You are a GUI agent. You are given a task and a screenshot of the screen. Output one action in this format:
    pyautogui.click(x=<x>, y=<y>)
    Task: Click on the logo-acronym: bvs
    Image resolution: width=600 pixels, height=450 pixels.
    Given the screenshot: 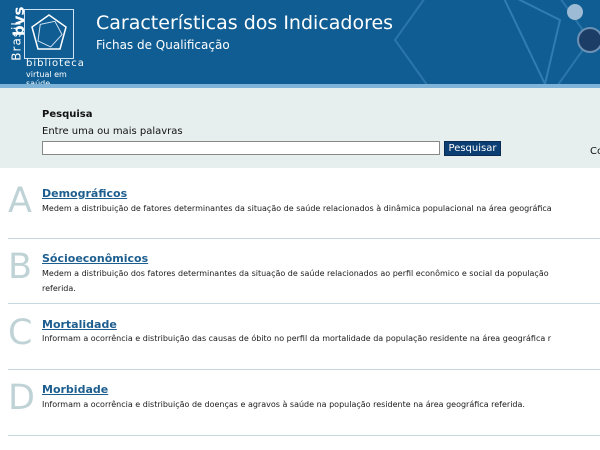 What is the action you would take?
    pyautogui.click(x=19, y=21)
    